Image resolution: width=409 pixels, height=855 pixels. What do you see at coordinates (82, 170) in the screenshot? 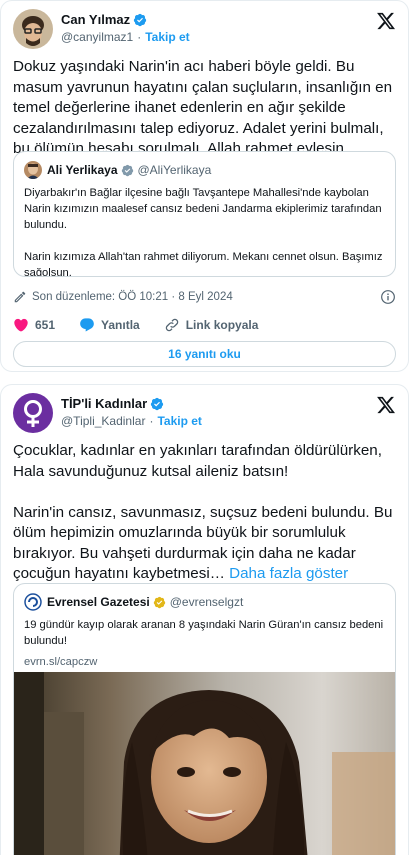
I see `quoted-author-name: Ali Yerlikaya` at bounding box center [82, 170].